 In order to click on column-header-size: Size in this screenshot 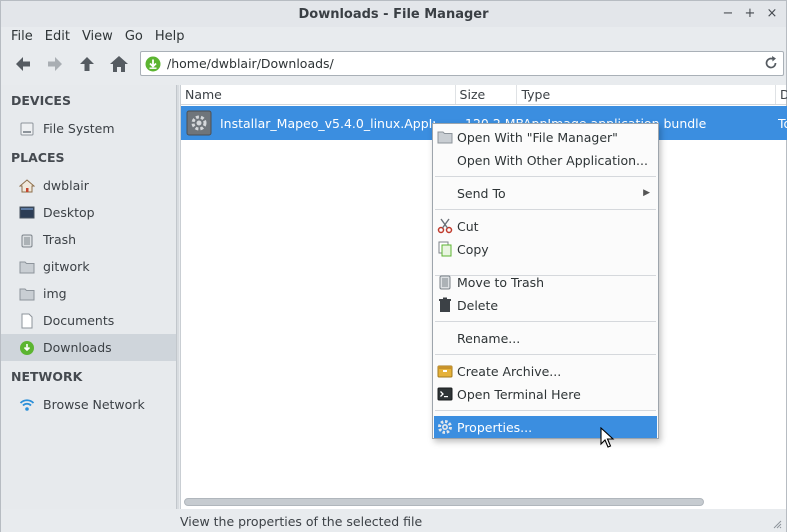, I will do `click(487, 94)`.